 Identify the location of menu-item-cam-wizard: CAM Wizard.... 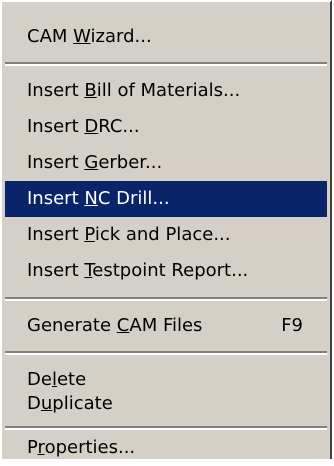
(166, 37).